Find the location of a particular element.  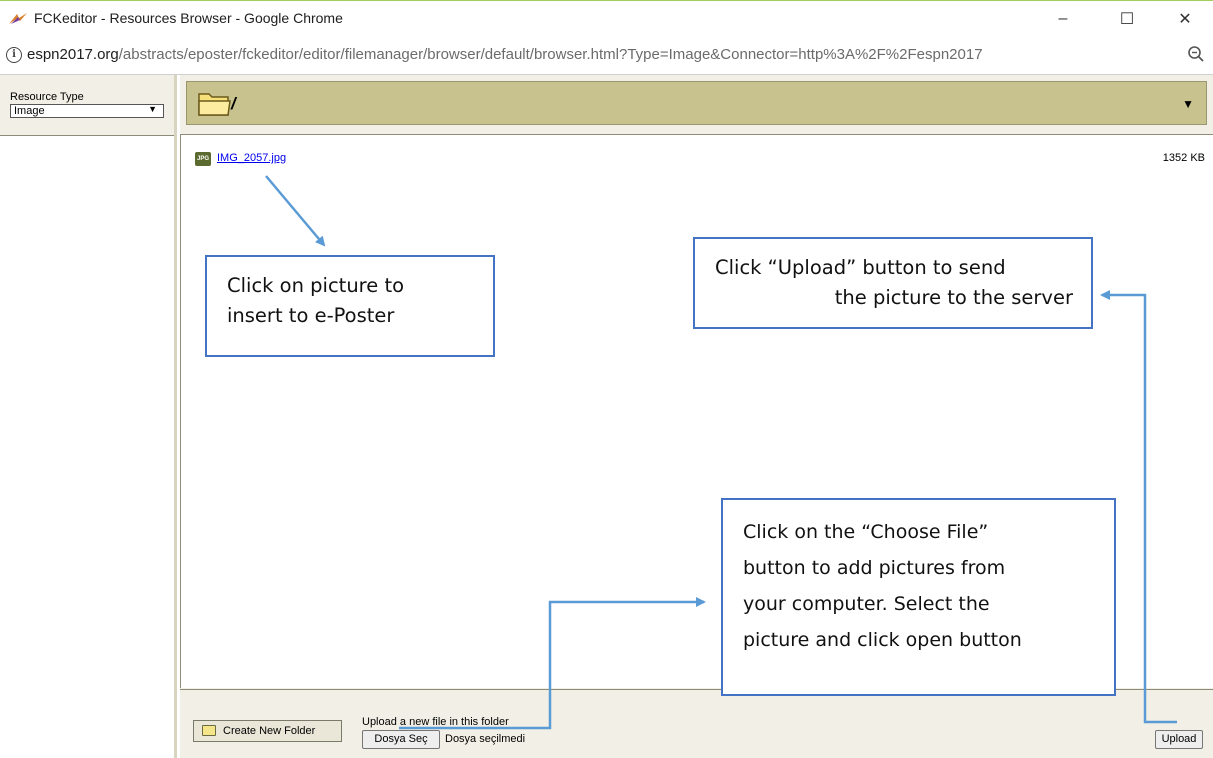

url-host: espn2017.org is located at coordinates (73, 54).